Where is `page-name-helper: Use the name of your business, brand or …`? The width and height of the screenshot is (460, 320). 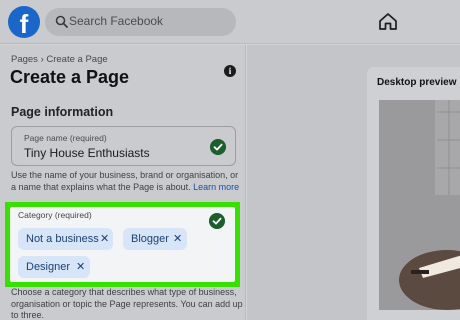 page-name-helper: Use the name of your business, brand or … is located at coordinates (127, 181).